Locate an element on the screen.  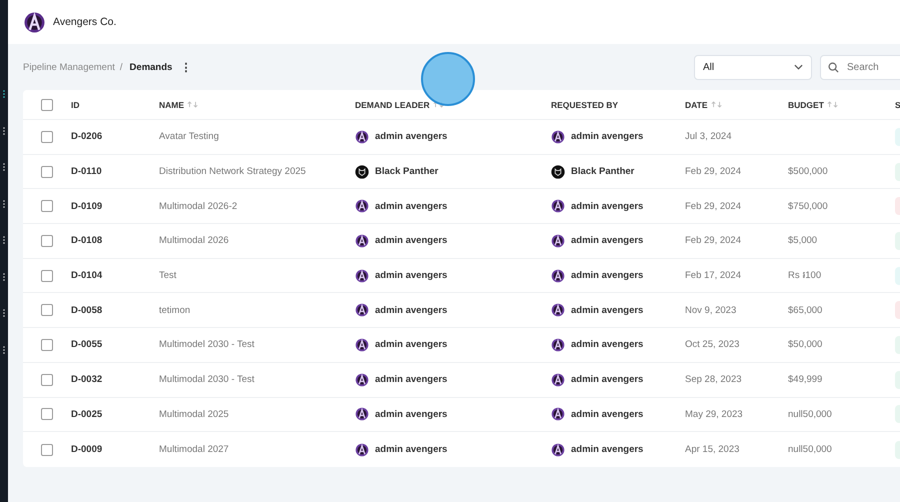
requester-name: Black Panther is located at coordinates (602, 172).